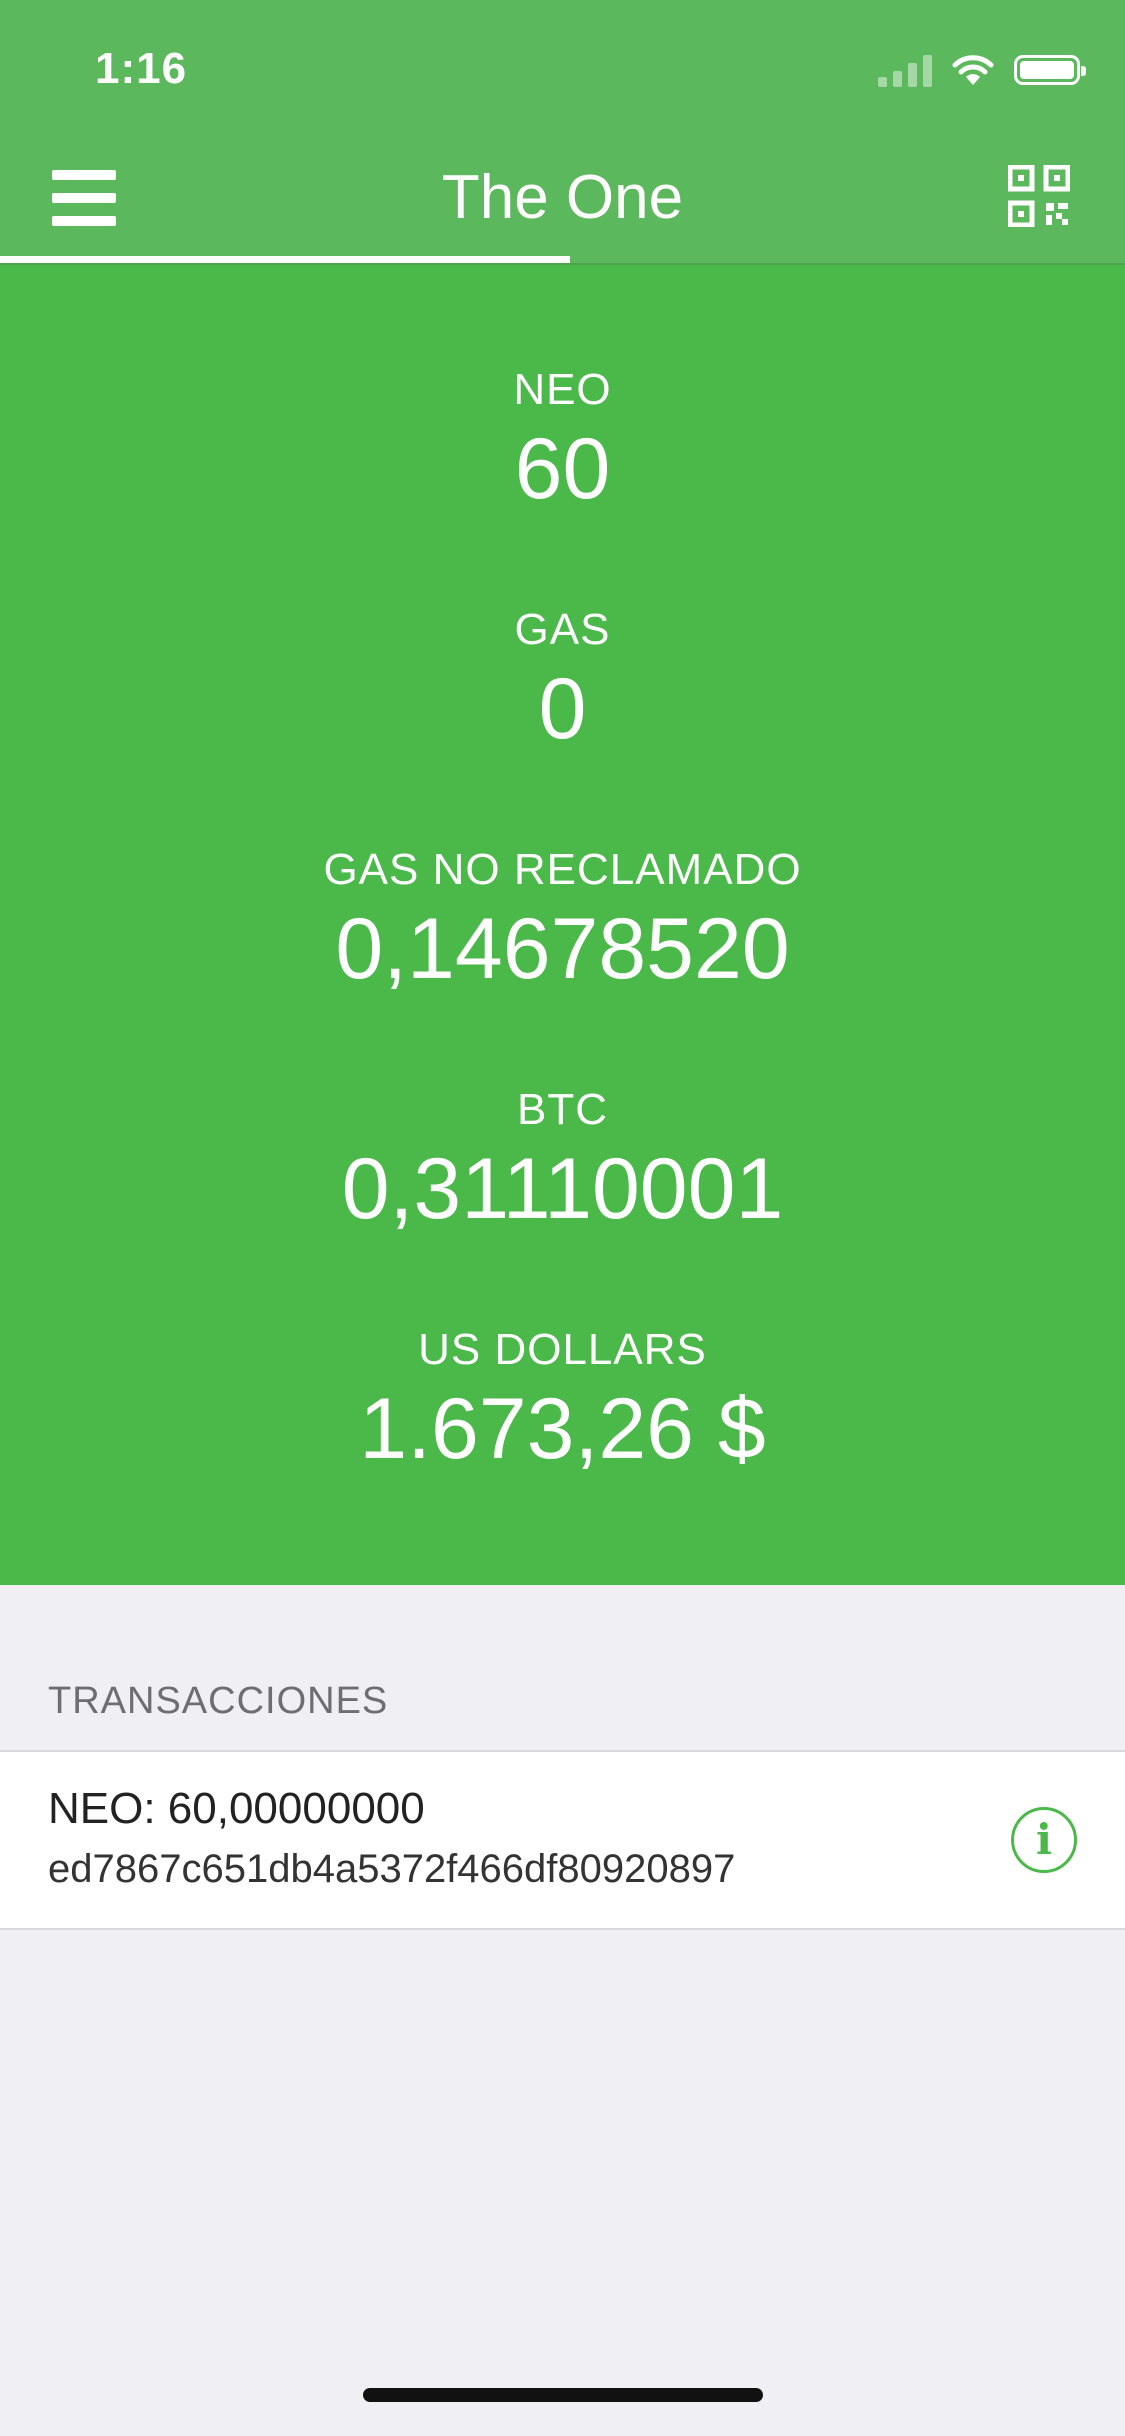 This screenshot has height=2436, width=1125. I want to click on balance-neo: NEO 60, so click(562, 441).